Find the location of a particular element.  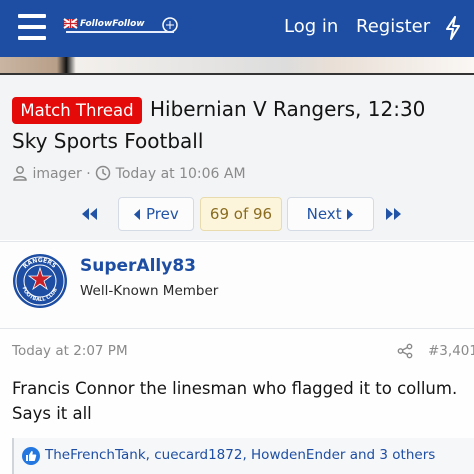

site-logo: FollowFollow is located at coordinates (122, 27).